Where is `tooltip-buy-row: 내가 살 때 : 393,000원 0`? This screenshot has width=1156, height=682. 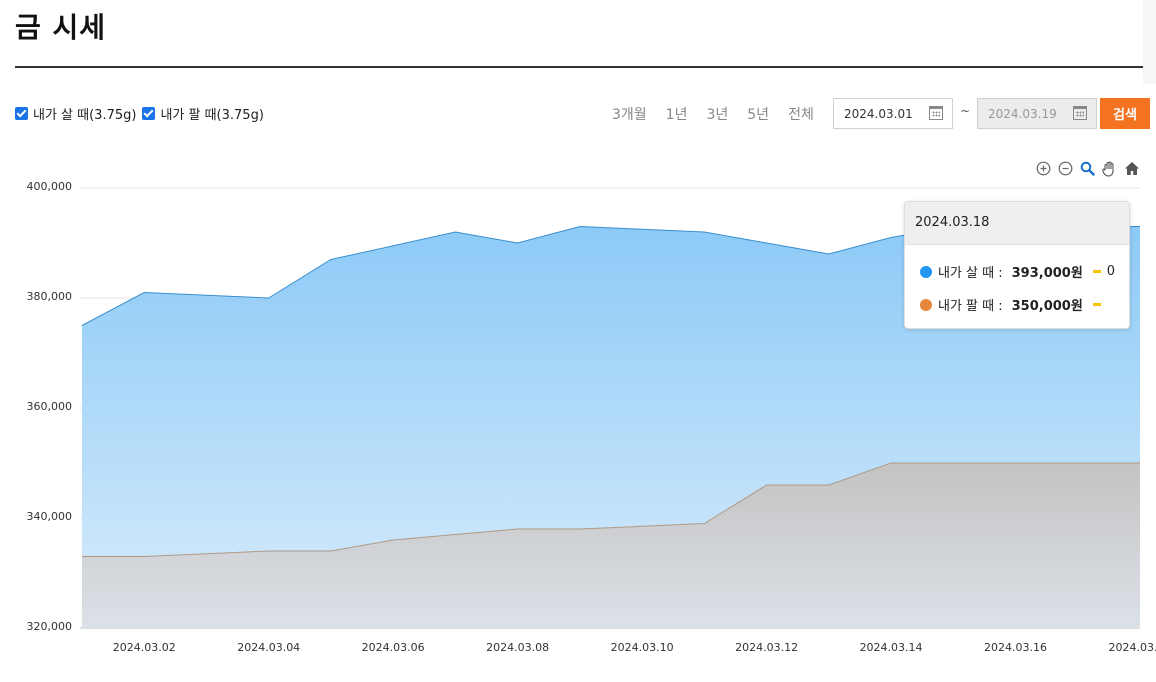
tooltip-buy-row: 내가 살 때 : 393,000원 0 is located at coordinates (1017, 271).